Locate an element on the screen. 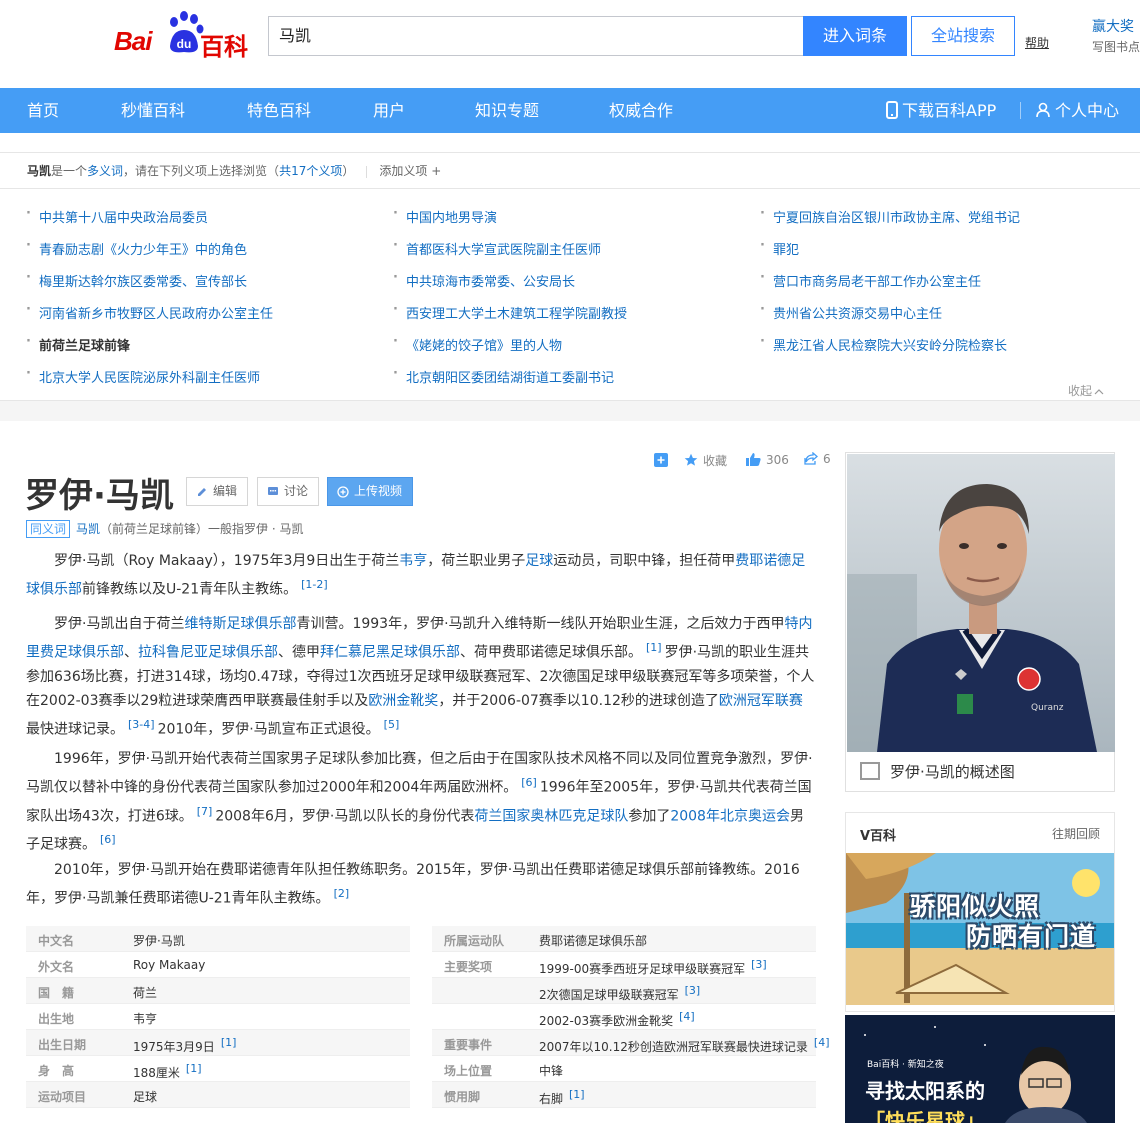 The image size is (1140, 1123). image-icon is located at coordinates (870, 771).